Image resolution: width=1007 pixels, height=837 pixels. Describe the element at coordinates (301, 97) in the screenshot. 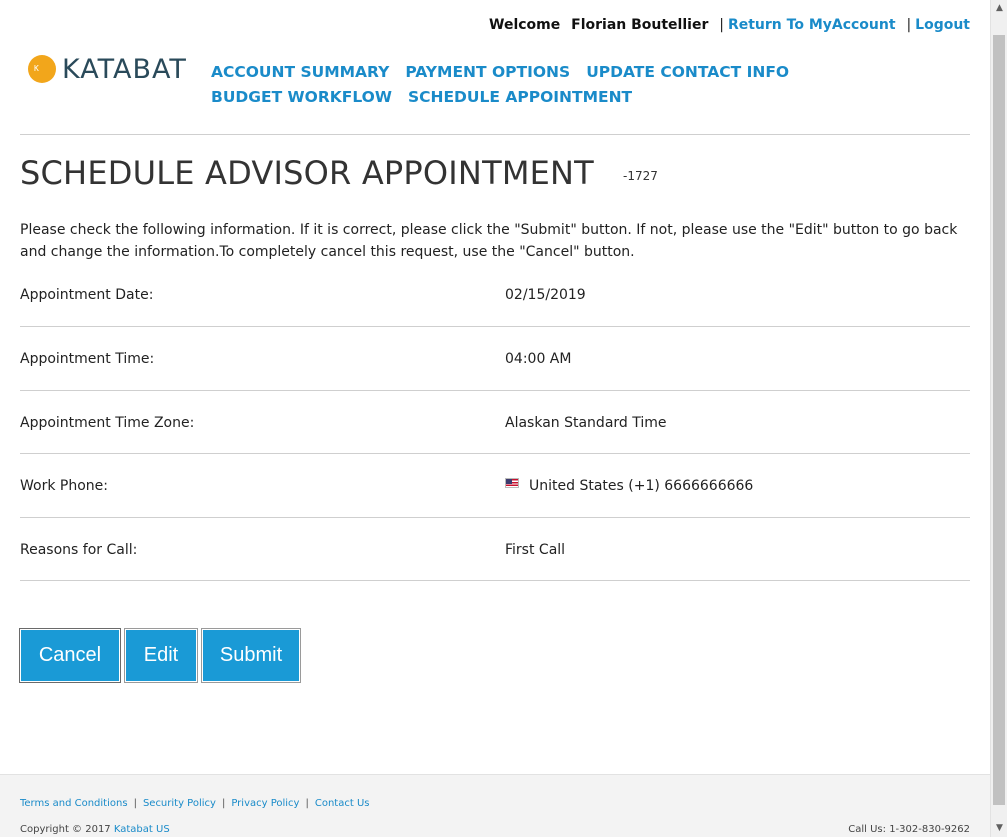

I see `nav-budget-workflow: BUDGET WORKFLOW` at that location.